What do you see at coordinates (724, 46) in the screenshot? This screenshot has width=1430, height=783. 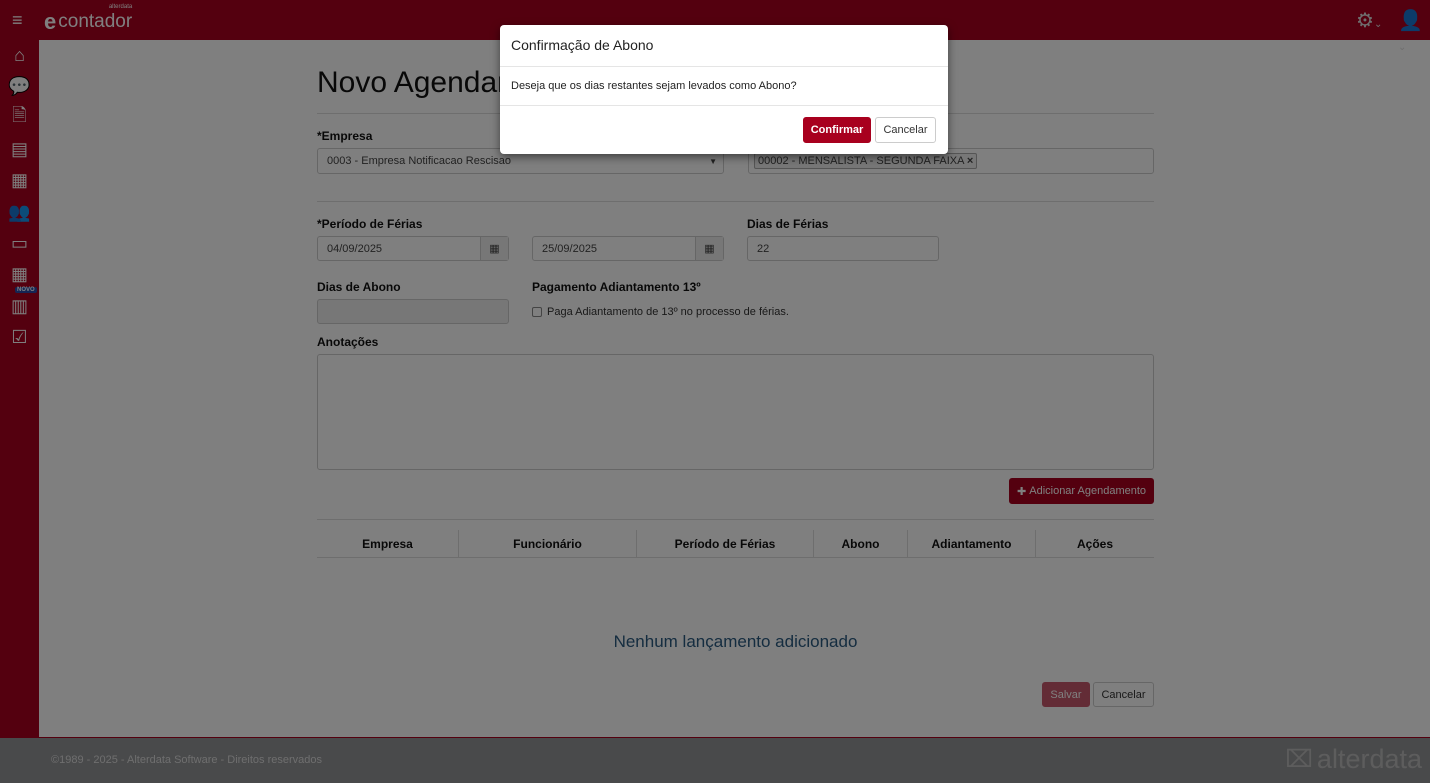 I see `modal-title: Confirmação de Abono` at bounding box center [724, 46].